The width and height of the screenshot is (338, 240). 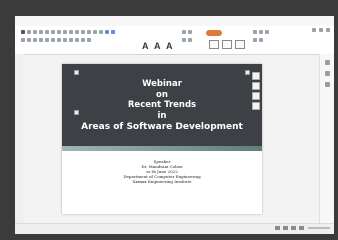 I want to click on bullets-icon, so click(x=23, y=40).